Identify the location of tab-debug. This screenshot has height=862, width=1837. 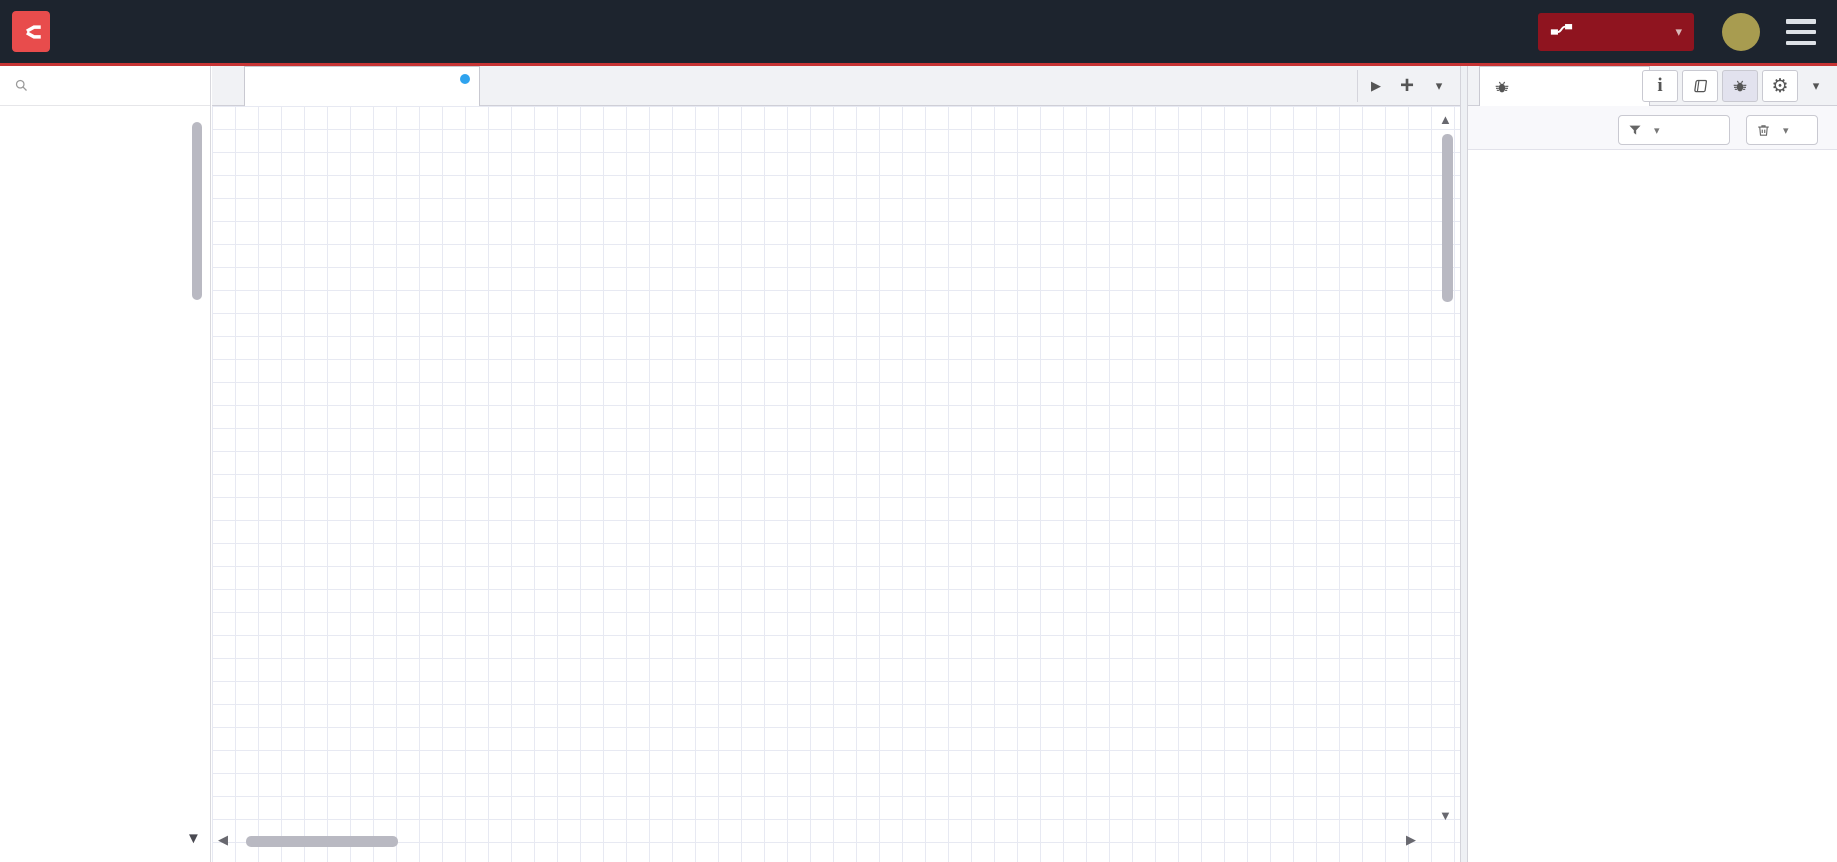
(1564, 86).